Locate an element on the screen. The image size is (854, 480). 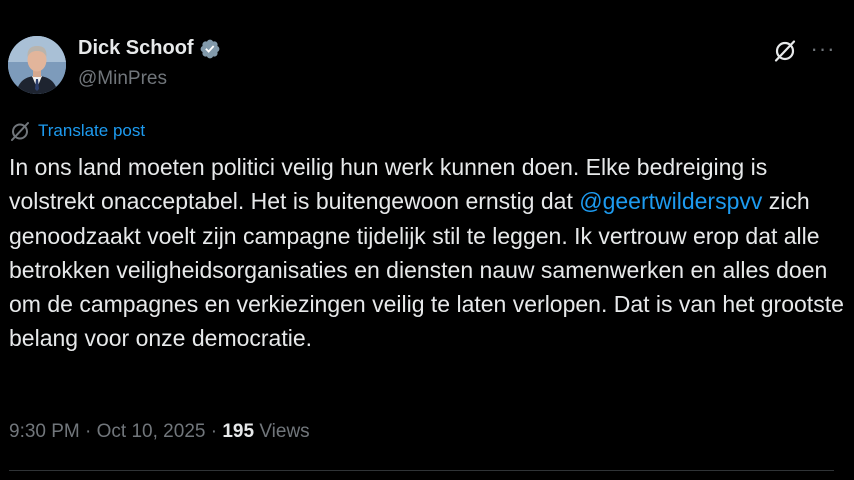
author-handle: @MinPres is located at coordinates (122, 79).